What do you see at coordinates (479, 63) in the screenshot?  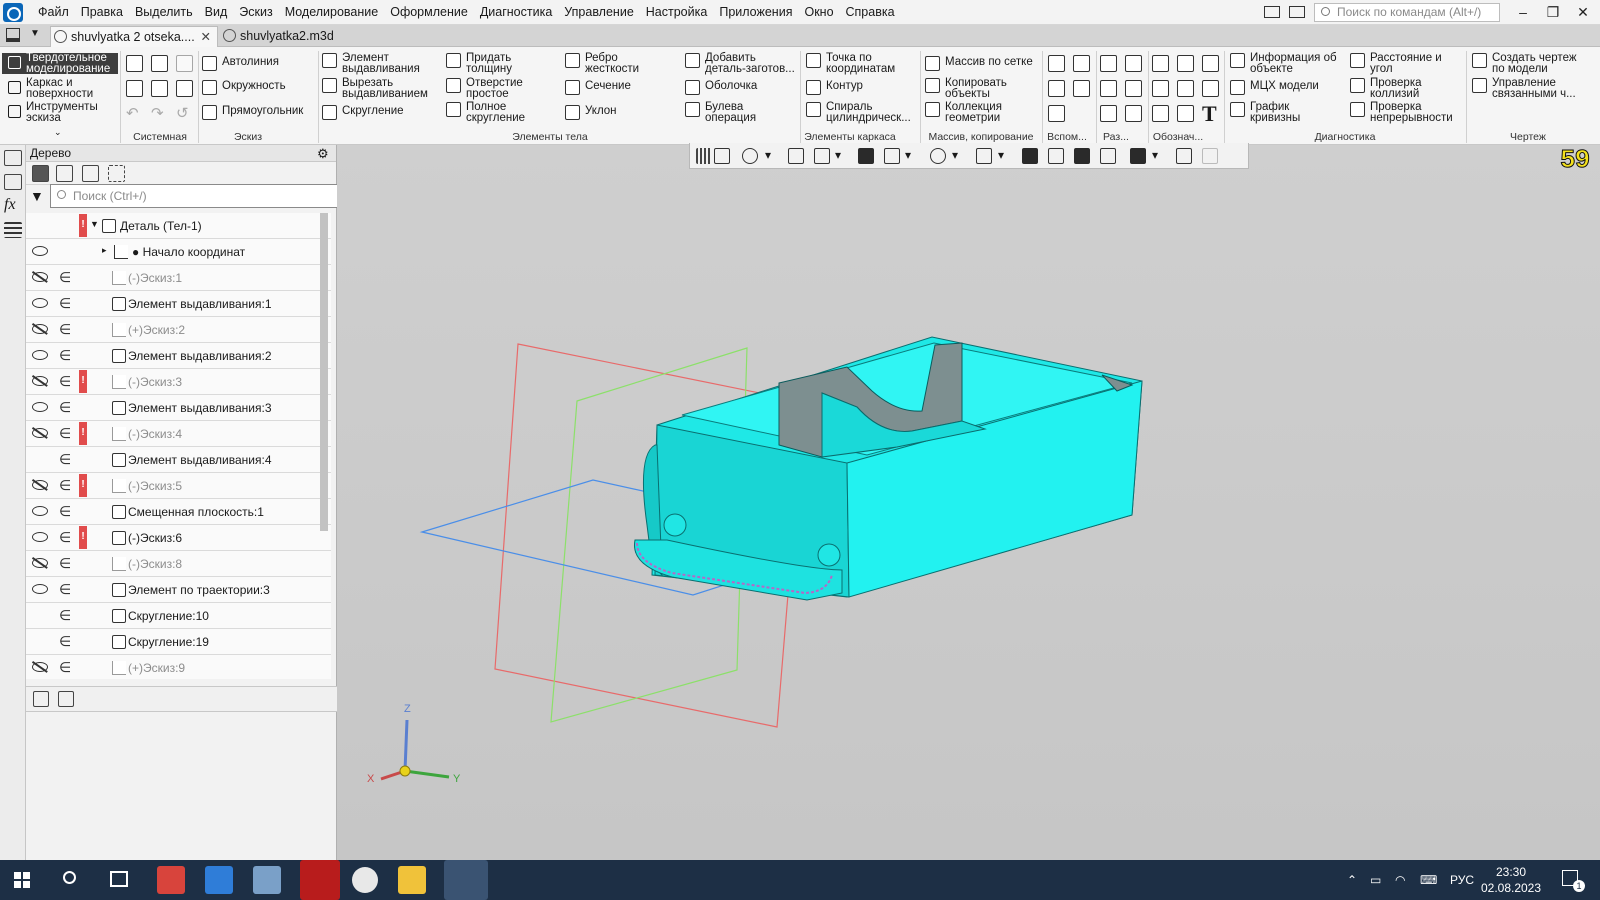 I see `thicken-button: Придать толщину` at bounding box center [479, 63].